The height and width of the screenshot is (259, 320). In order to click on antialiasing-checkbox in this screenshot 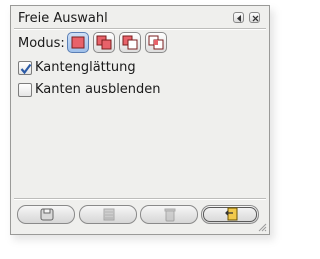, I will do `click(25, 68)`.